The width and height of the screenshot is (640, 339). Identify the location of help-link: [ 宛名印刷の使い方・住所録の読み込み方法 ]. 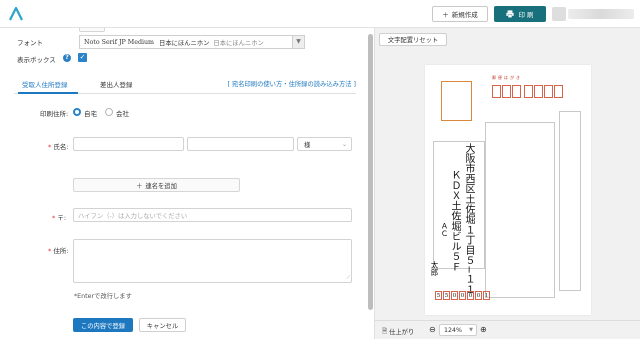
(291, 83).